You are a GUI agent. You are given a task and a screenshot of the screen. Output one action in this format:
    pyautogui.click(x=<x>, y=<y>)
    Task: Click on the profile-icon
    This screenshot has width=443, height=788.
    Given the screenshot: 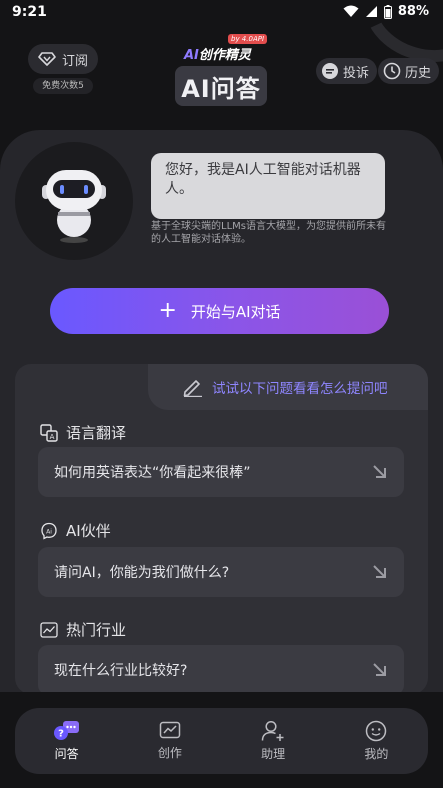 What is the action you would take?
    pyautogui.click(x=376, y=731)
    